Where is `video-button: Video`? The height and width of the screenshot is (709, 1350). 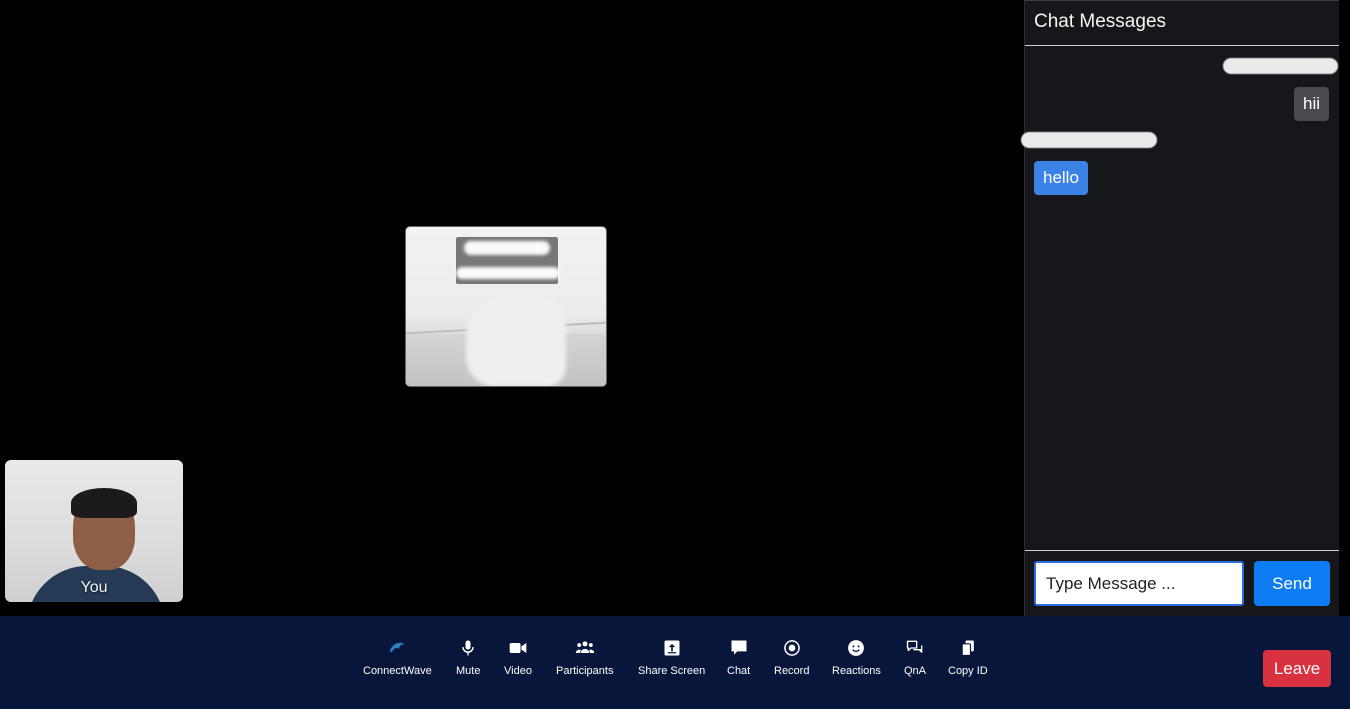 video-button: Video is located at coordinates (518, 657).